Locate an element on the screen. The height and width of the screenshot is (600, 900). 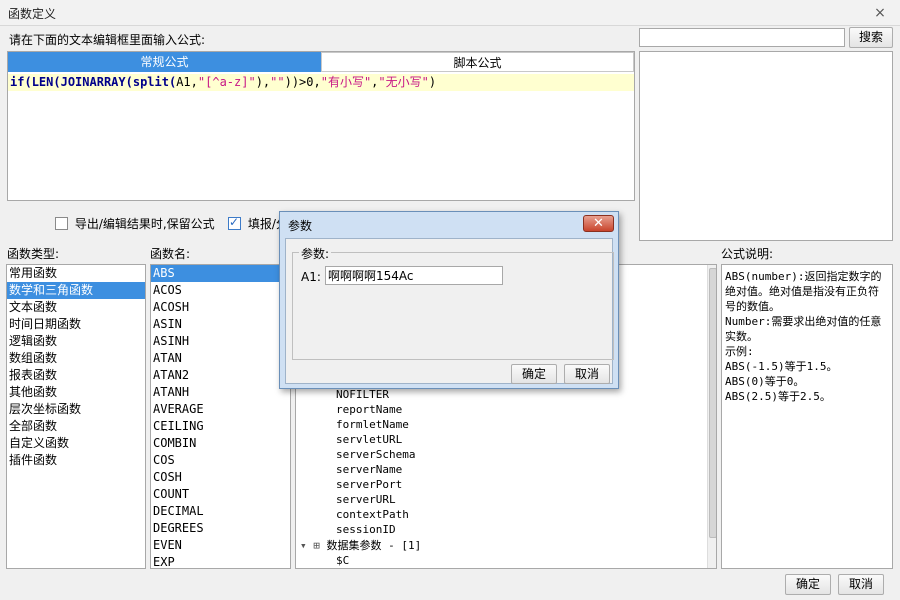
formula-token: "无小写" is located at coordinates (403, 82).